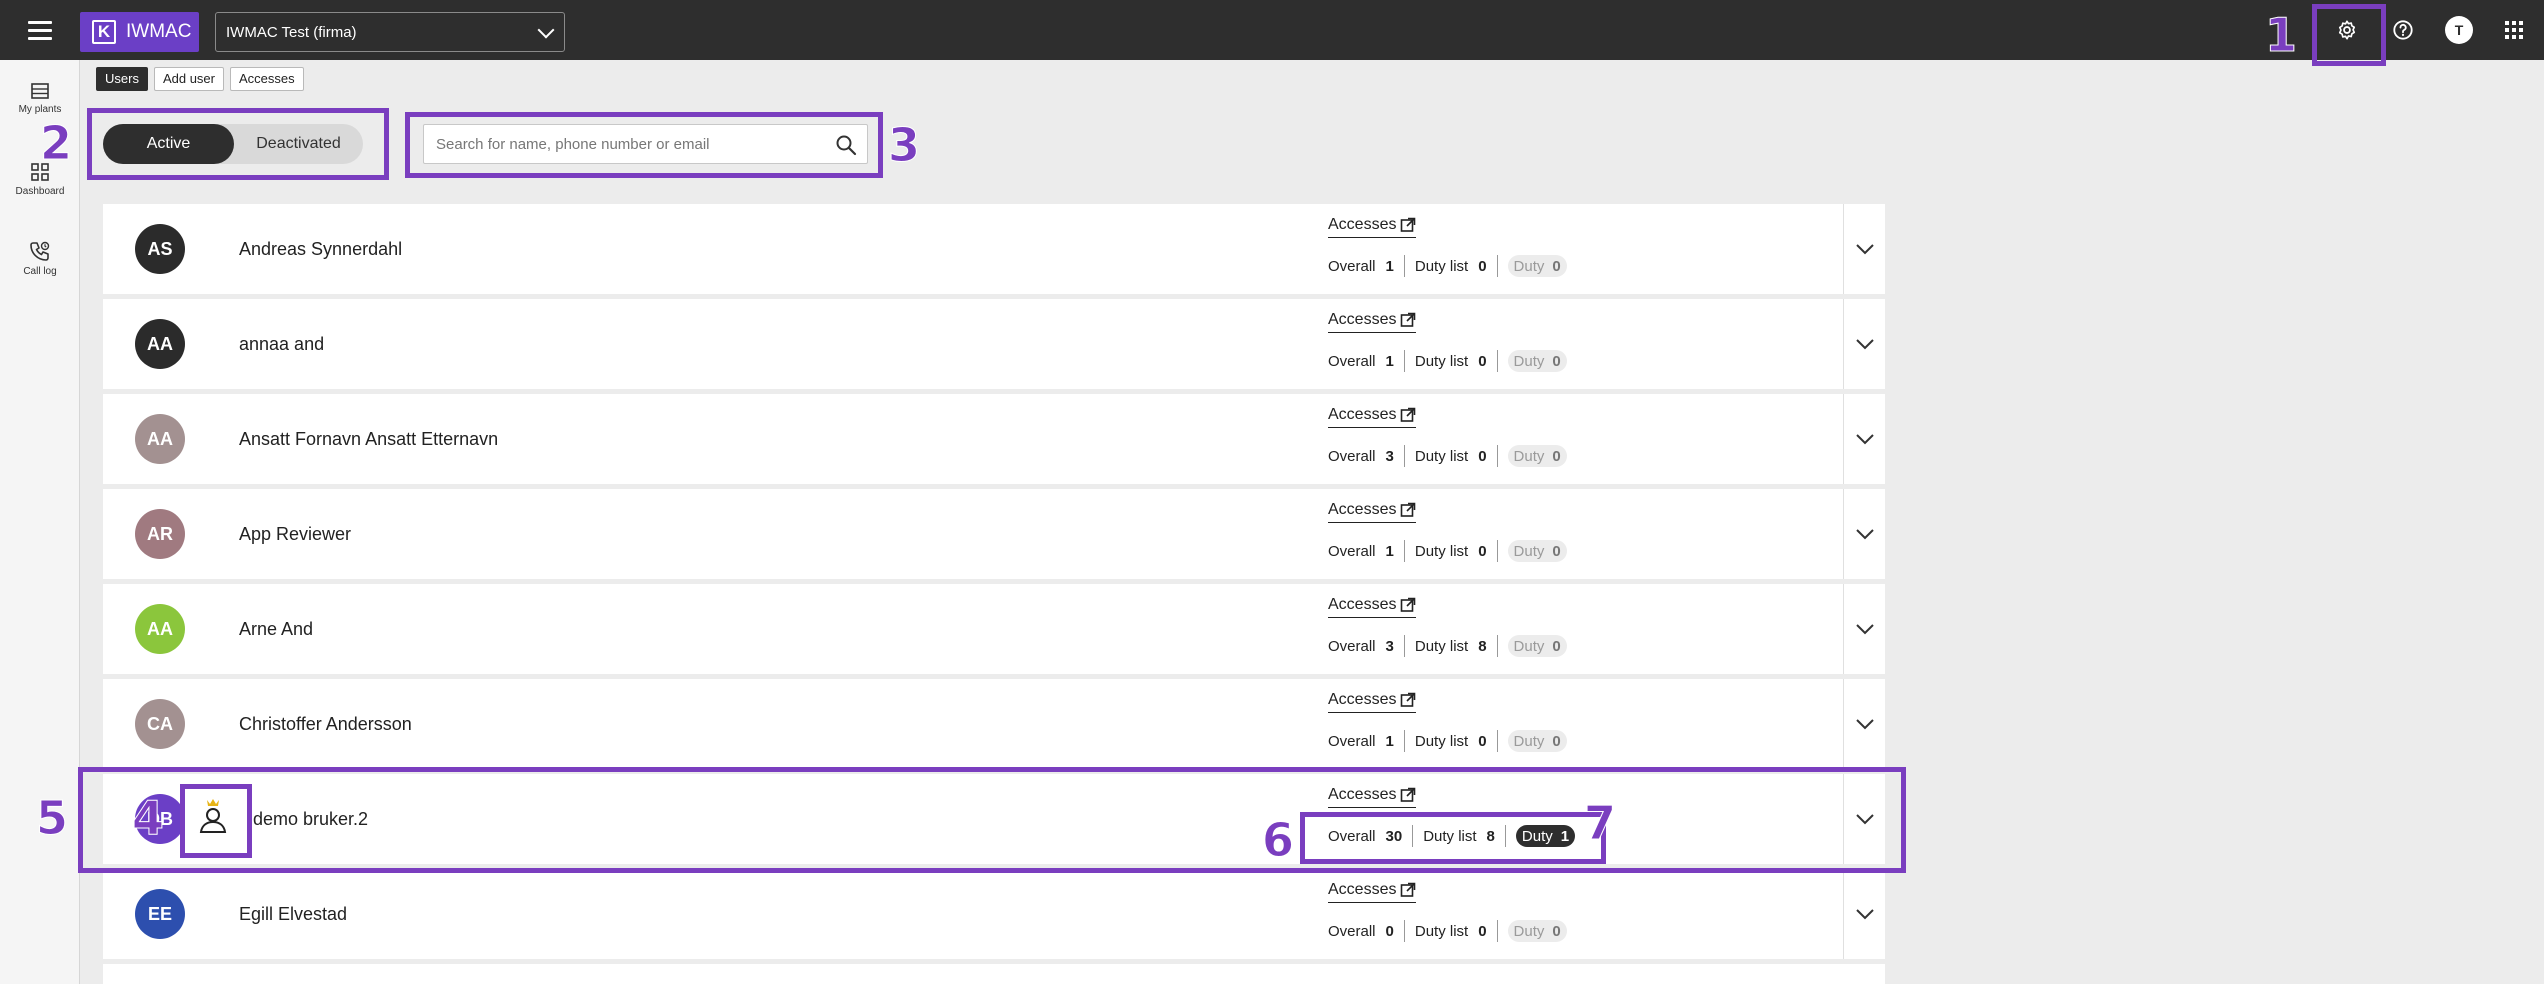  Describe the element at coordinates (160, 914) in the screenshot. I see `avatar: EE` at that location.